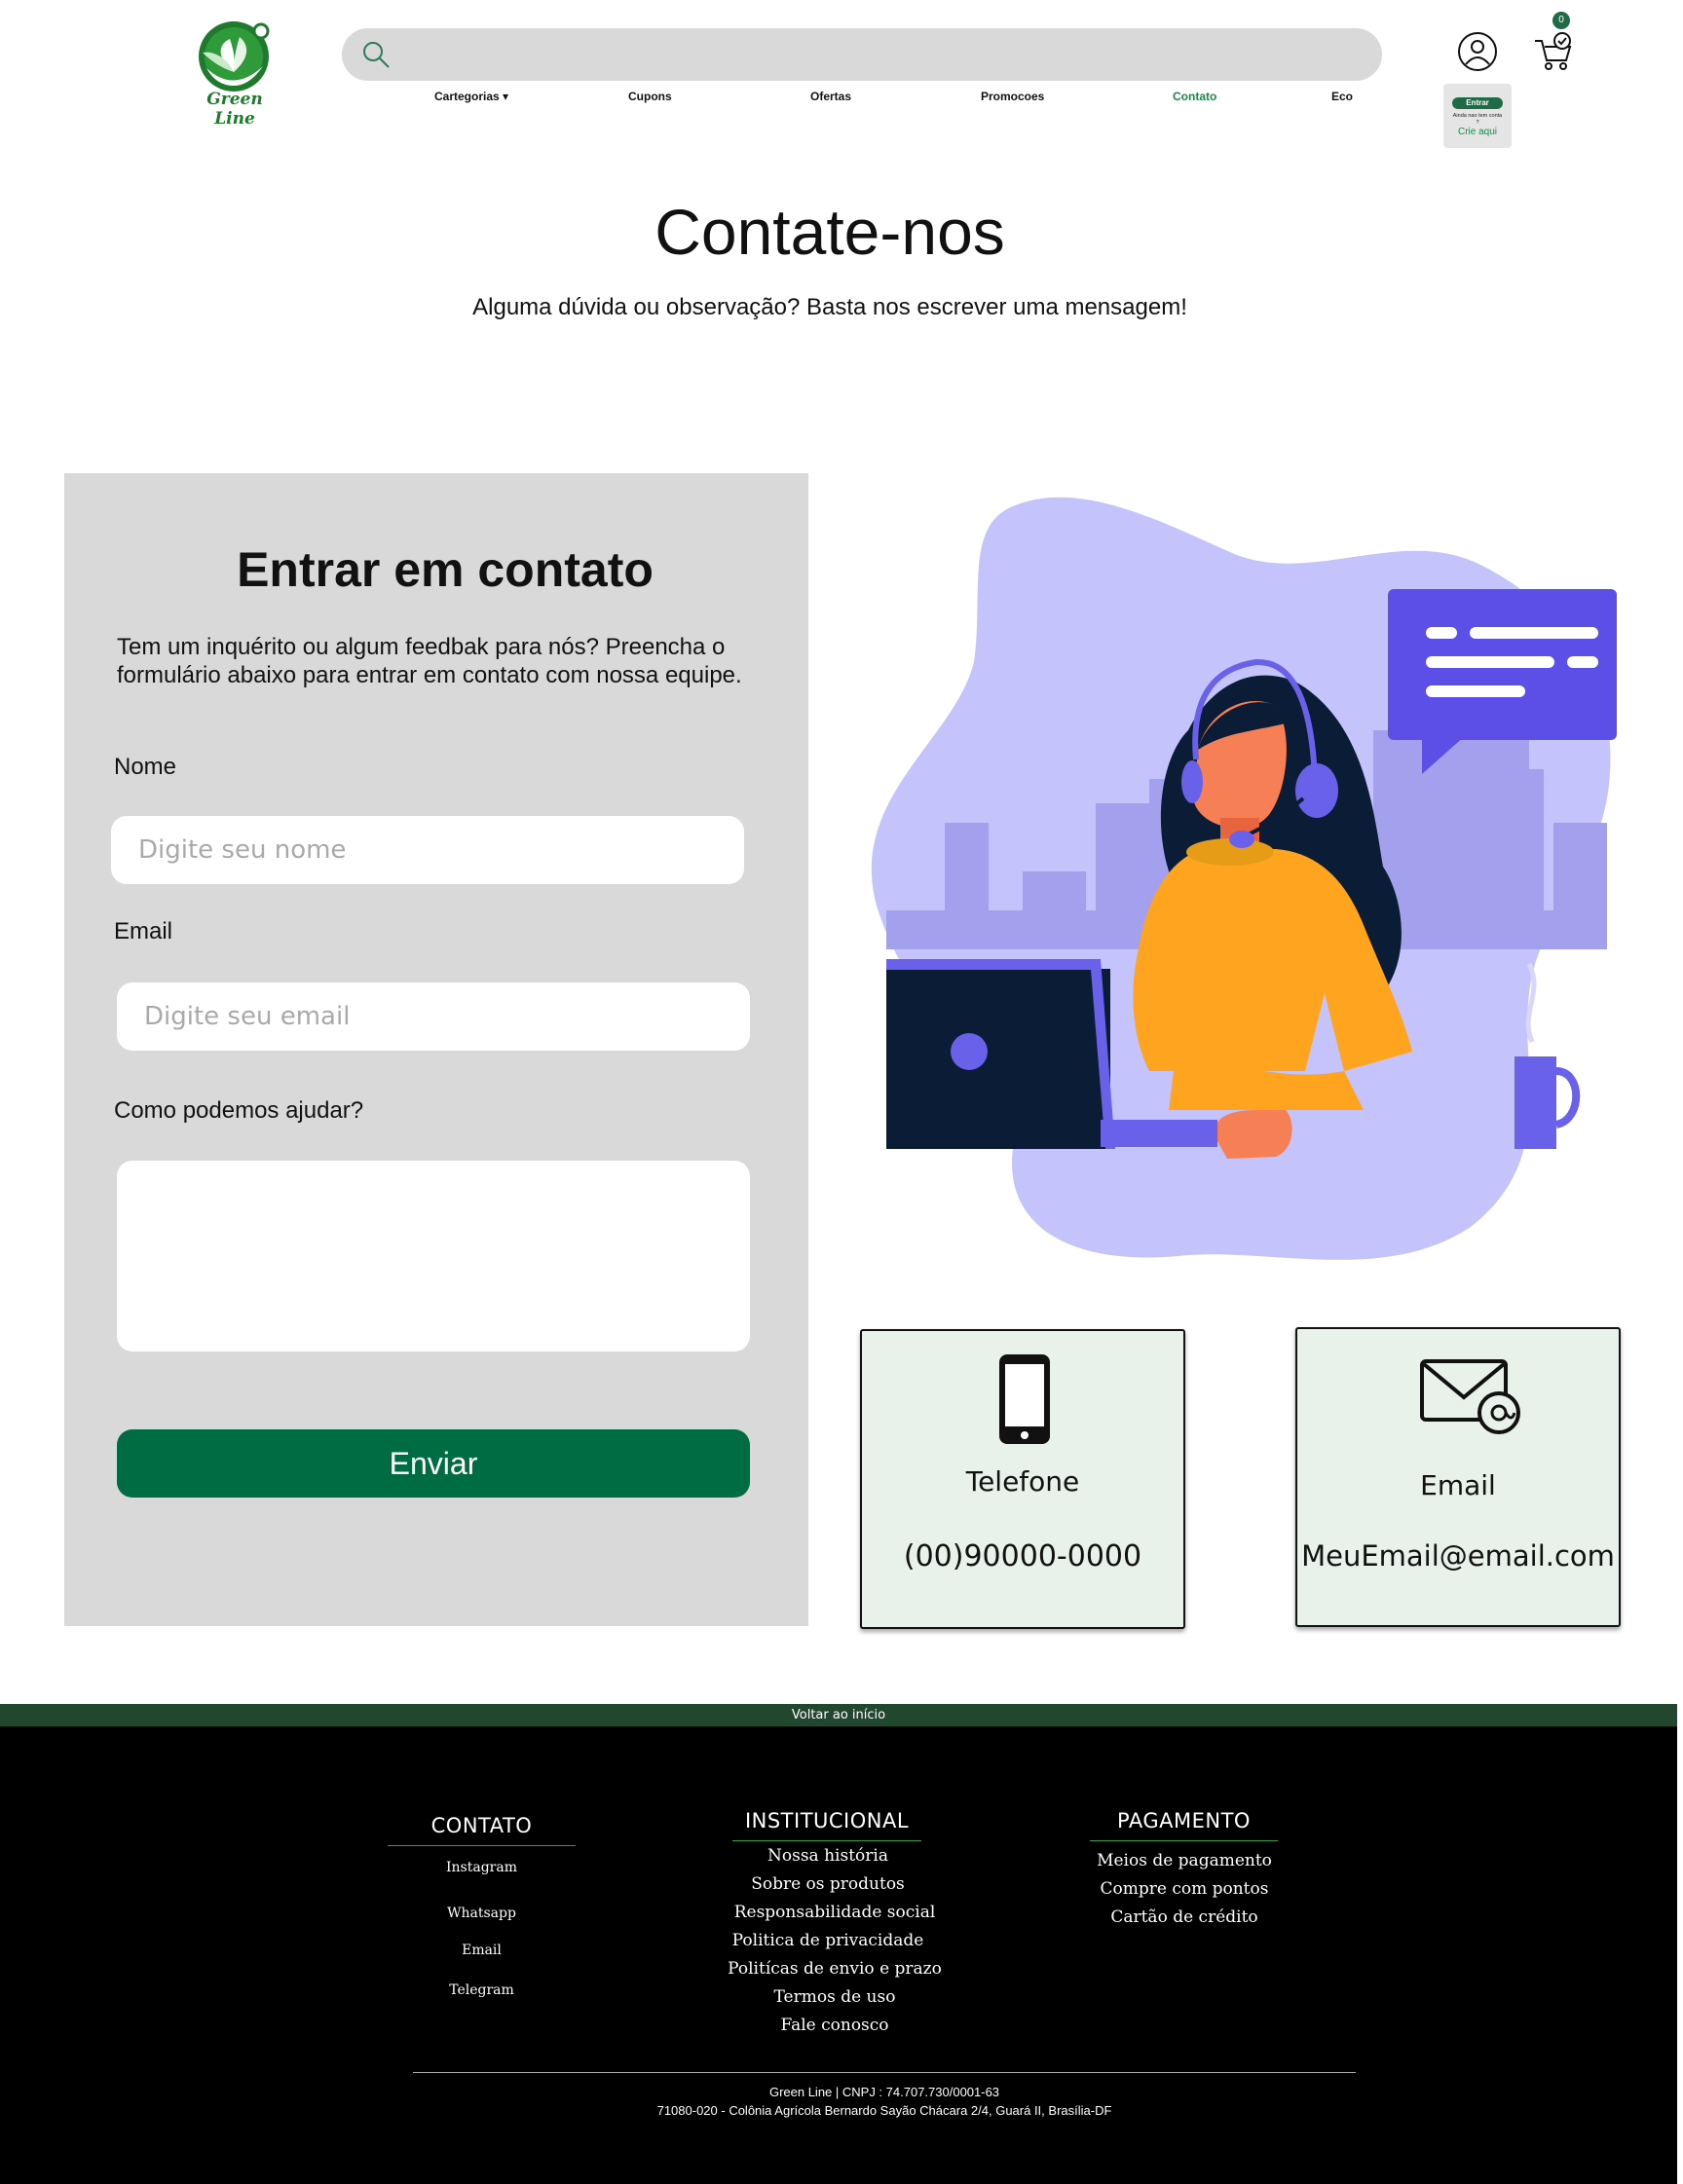 The width and height of the screenshot is (1683, 2184). I want to click on form-title: Entrar em contato, so click(446, 569).